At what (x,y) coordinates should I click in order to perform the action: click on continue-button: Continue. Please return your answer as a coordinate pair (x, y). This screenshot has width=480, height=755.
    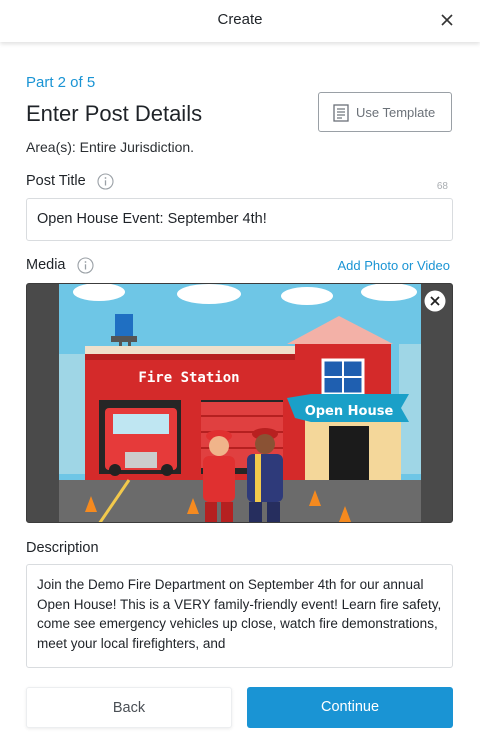
    Looking at the image, I should click on (350, 707).